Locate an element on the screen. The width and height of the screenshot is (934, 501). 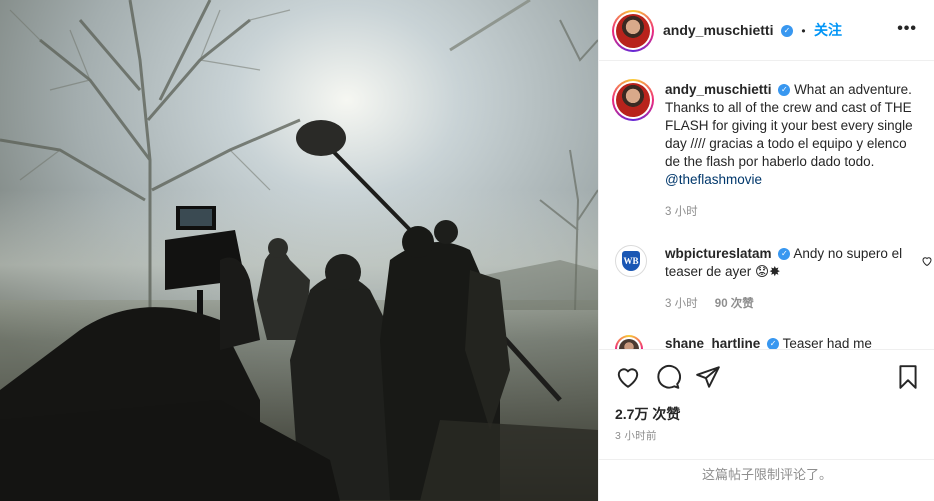
comment-username: shane_hartline is located at coordinates (712, 342).